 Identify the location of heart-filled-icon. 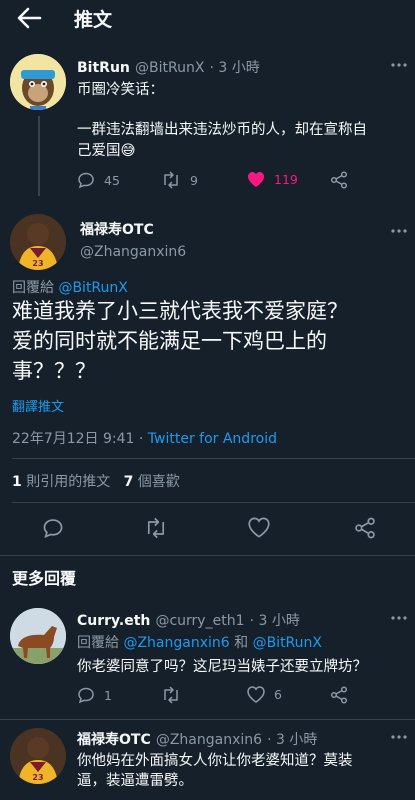
(256, 179).